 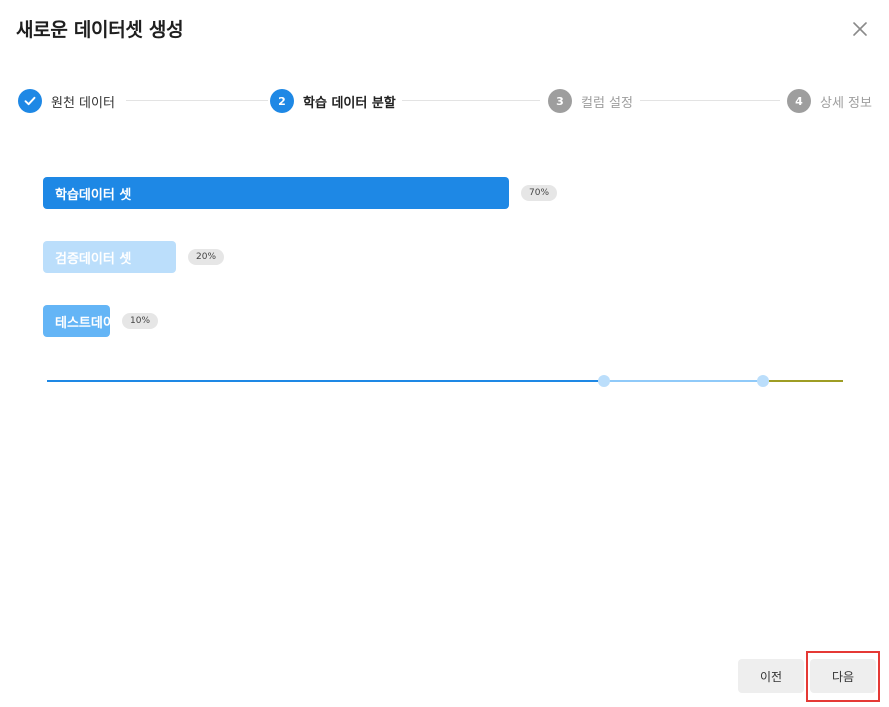 I want to click on validation-percent-badge: 20%, so click(x=206, y=257).